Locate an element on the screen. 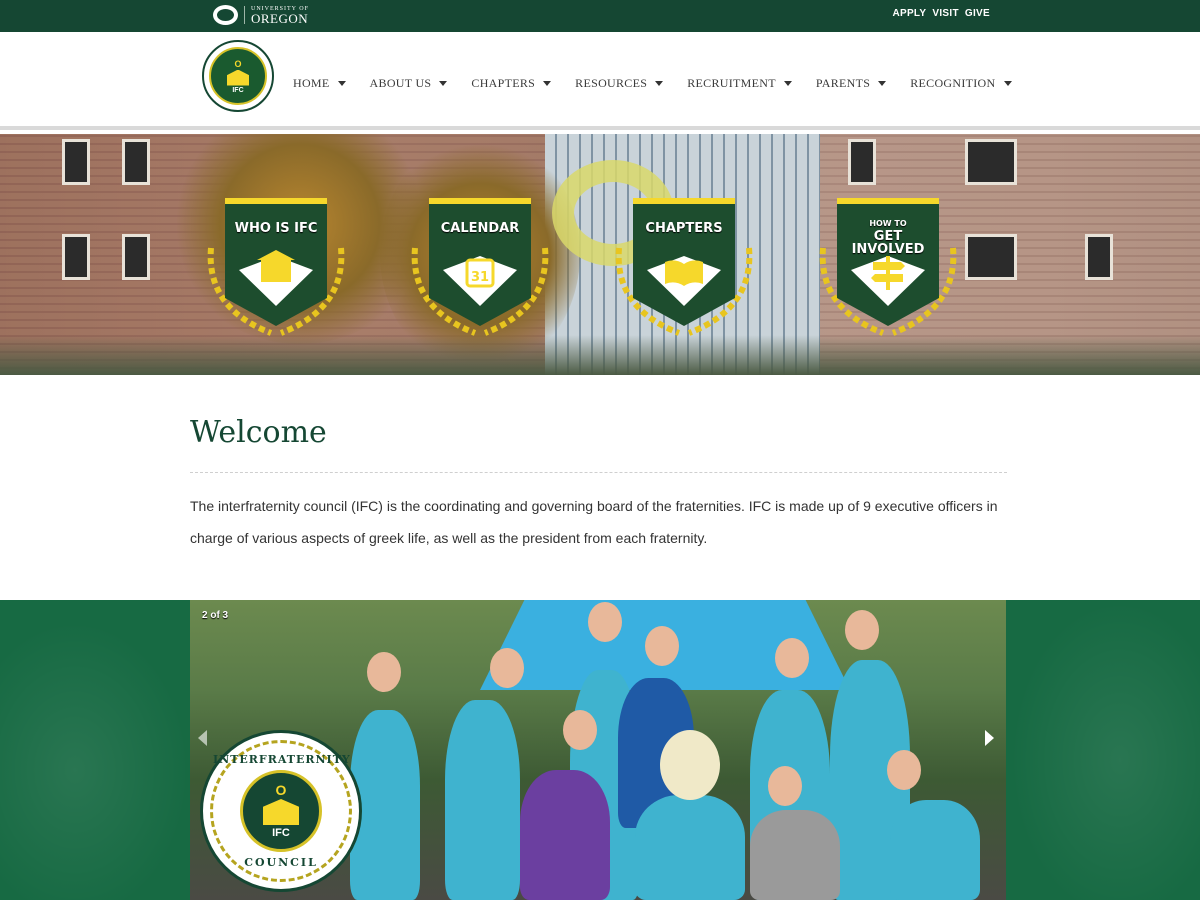 The image size is (1200, 900). logo-divider is located at coordinates (244, 15).